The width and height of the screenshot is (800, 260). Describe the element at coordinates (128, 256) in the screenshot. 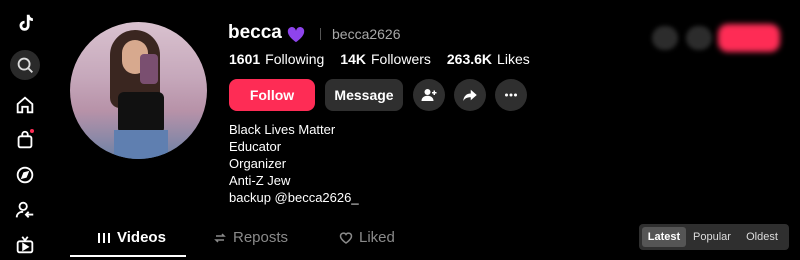

I see `active-tab-indicator` at that location.